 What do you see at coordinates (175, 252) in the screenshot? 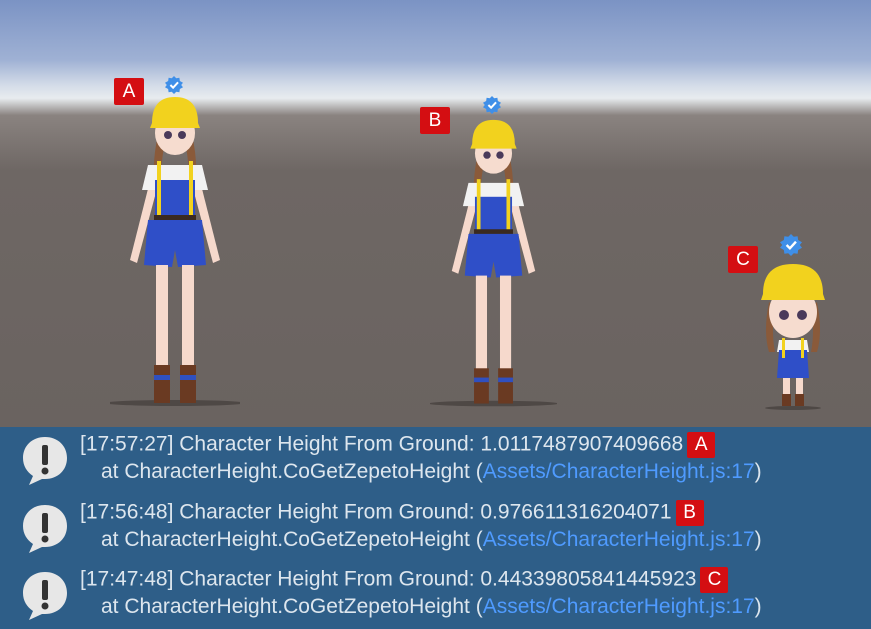
I see `character-a` at bounding box center [175, 252].